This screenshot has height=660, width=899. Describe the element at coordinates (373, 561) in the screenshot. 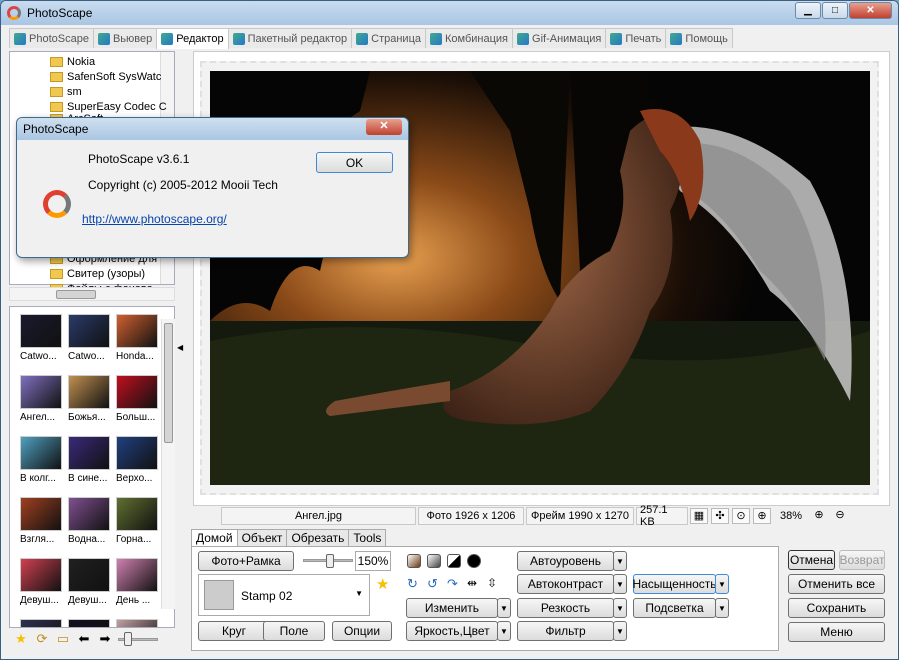

I see `scale-value: 150%` at that location.